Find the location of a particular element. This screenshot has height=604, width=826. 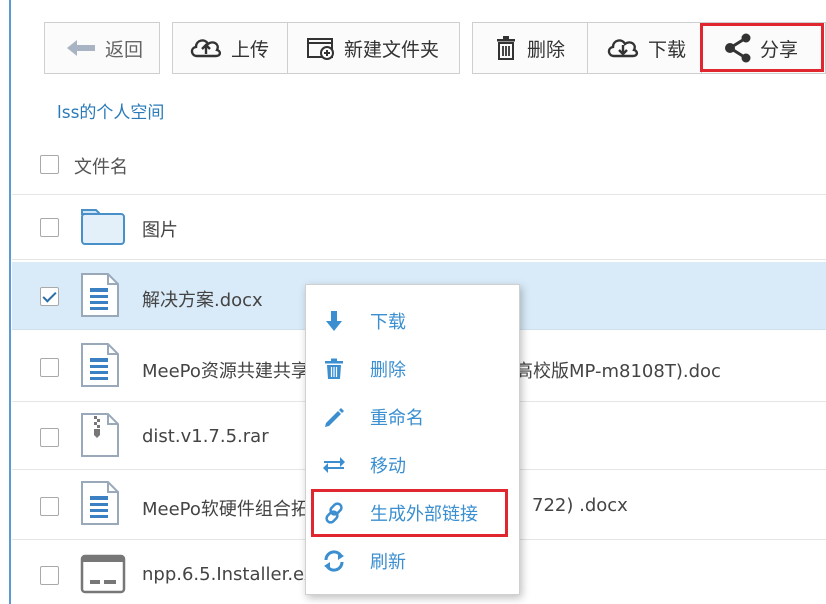

menu-item-download: 下载 is located at coordinates (412, 321).